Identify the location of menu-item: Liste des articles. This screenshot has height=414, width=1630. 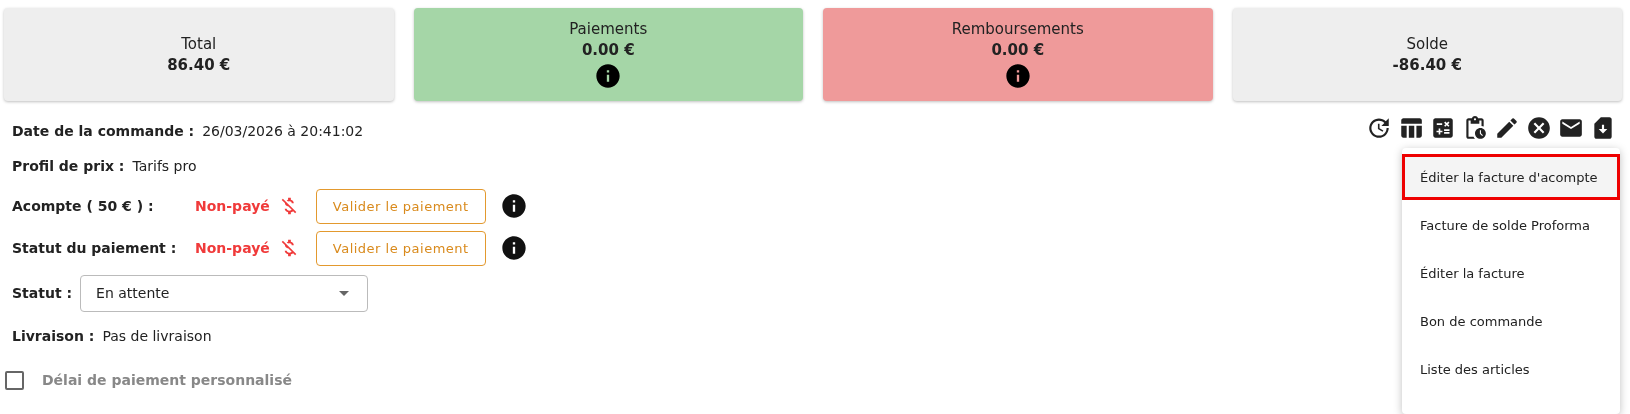
(1511, 369).